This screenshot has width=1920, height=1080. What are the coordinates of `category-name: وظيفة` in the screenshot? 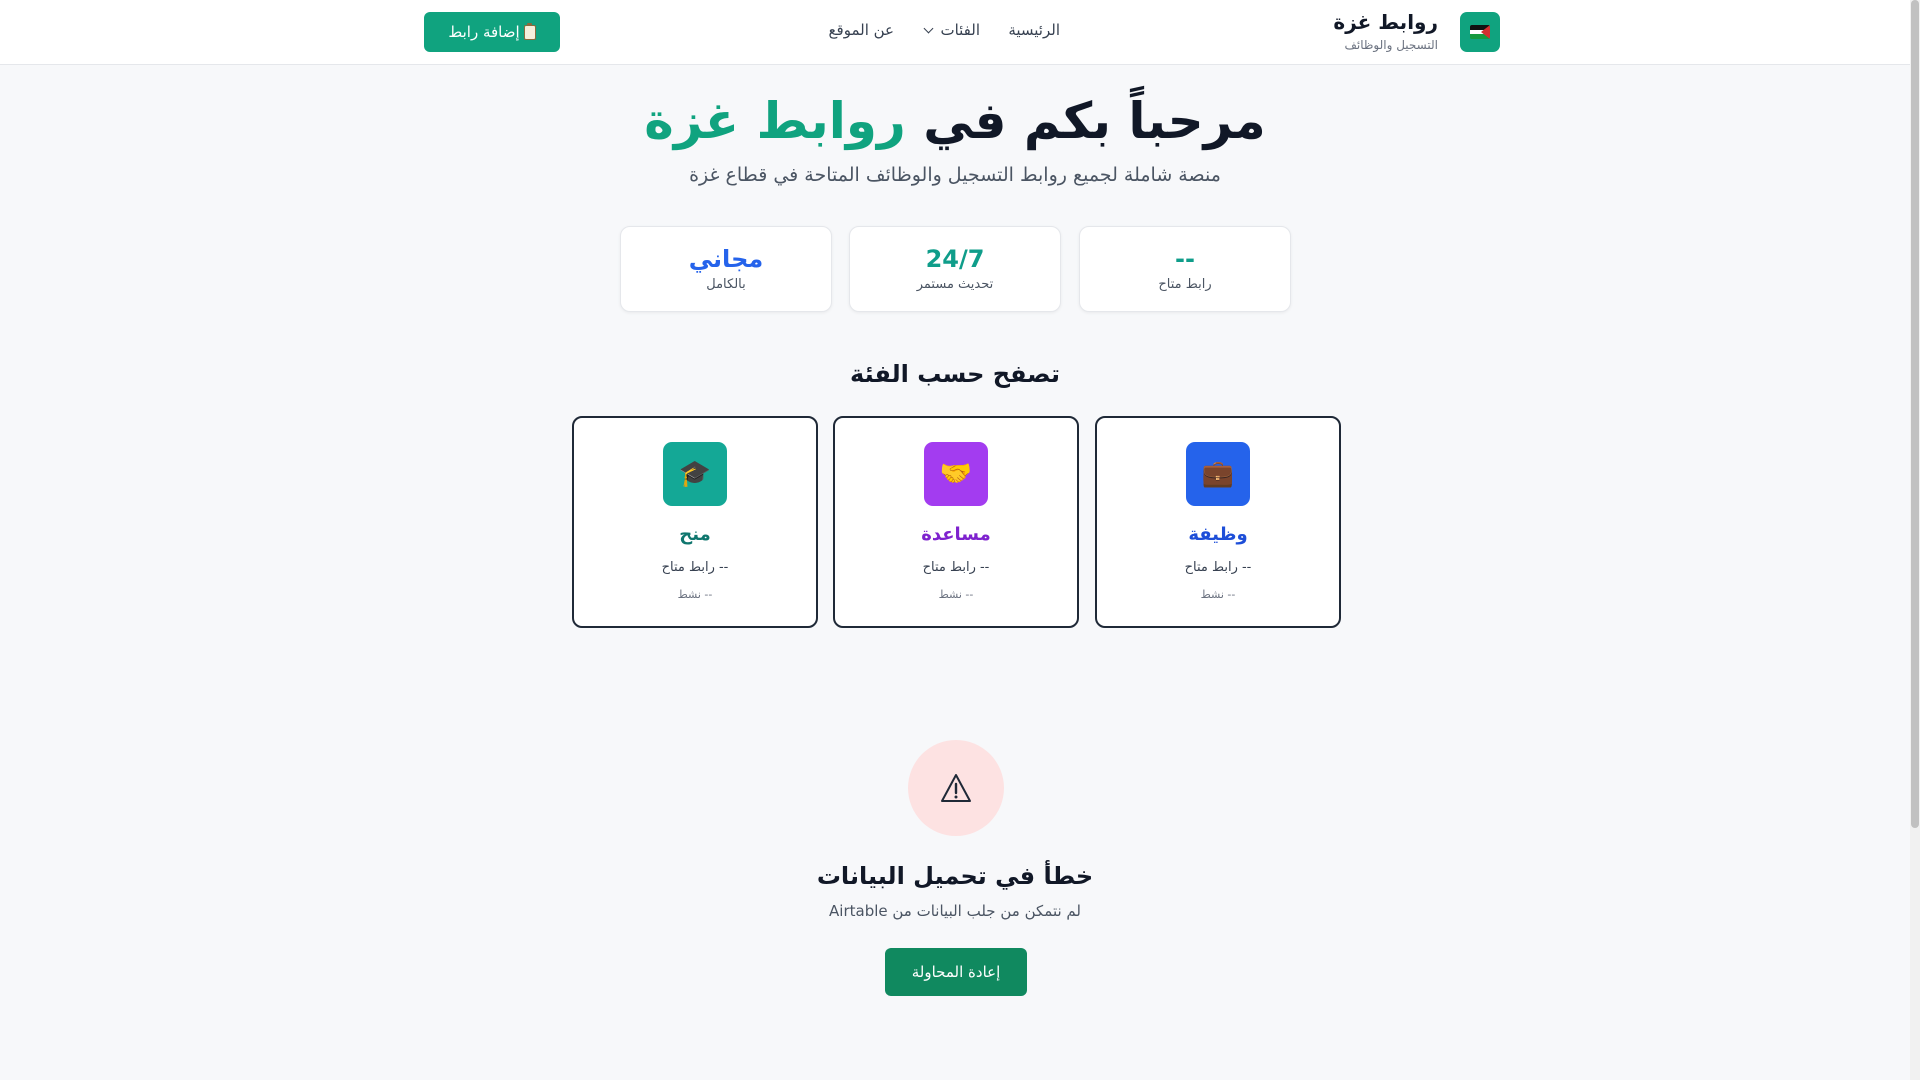 It's located at (1218, 534).